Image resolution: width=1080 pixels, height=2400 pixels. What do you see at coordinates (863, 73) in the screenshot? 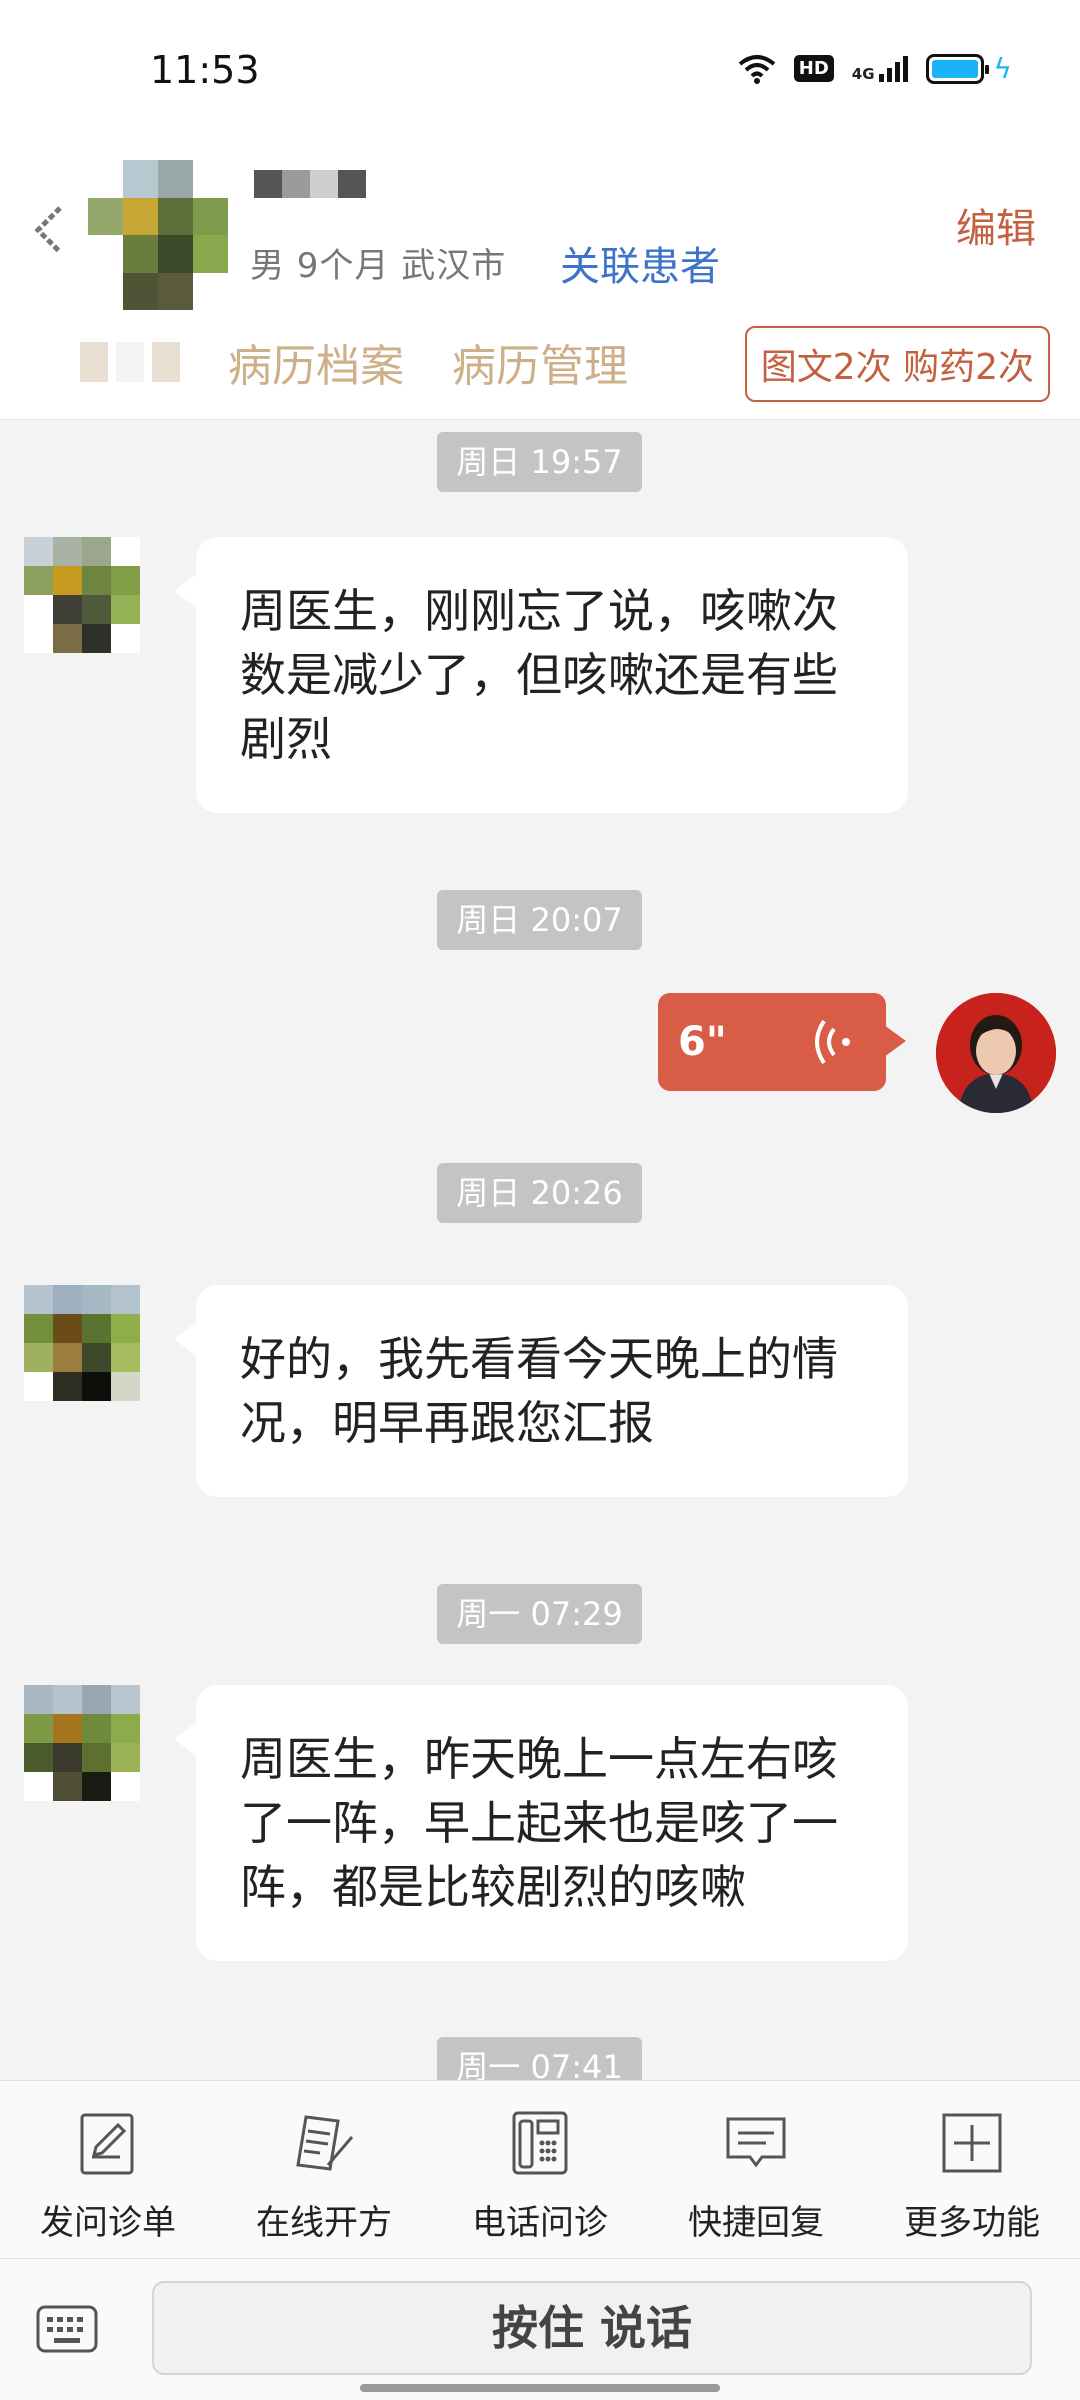
I see `network-type: 4G` at bounding box center [863, 73].